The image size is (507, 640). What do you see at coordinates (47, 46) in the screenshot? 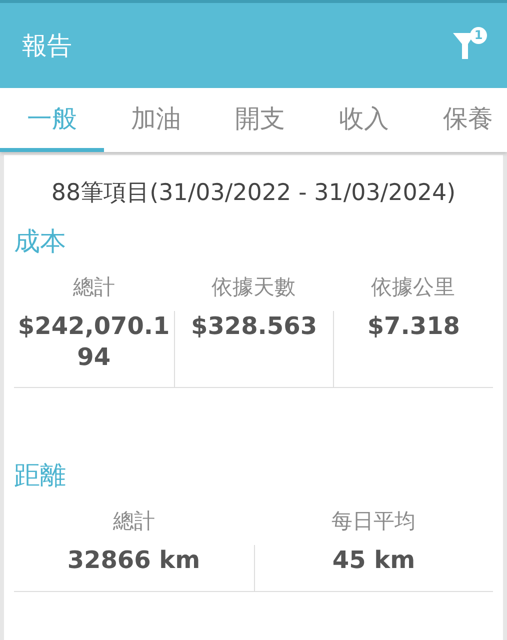
I see `app-title: 報告` at bounding box center [47, 46].